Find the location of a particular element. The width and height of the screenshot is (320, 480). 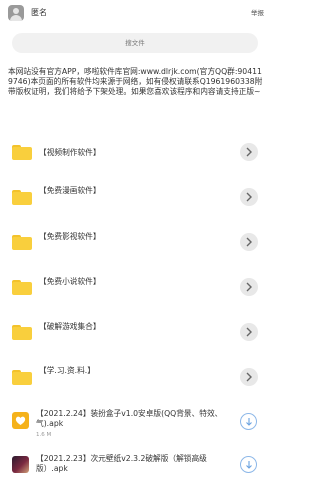

folder-row-2: 【免费影视软件】 is located at coordinates (135, 242).